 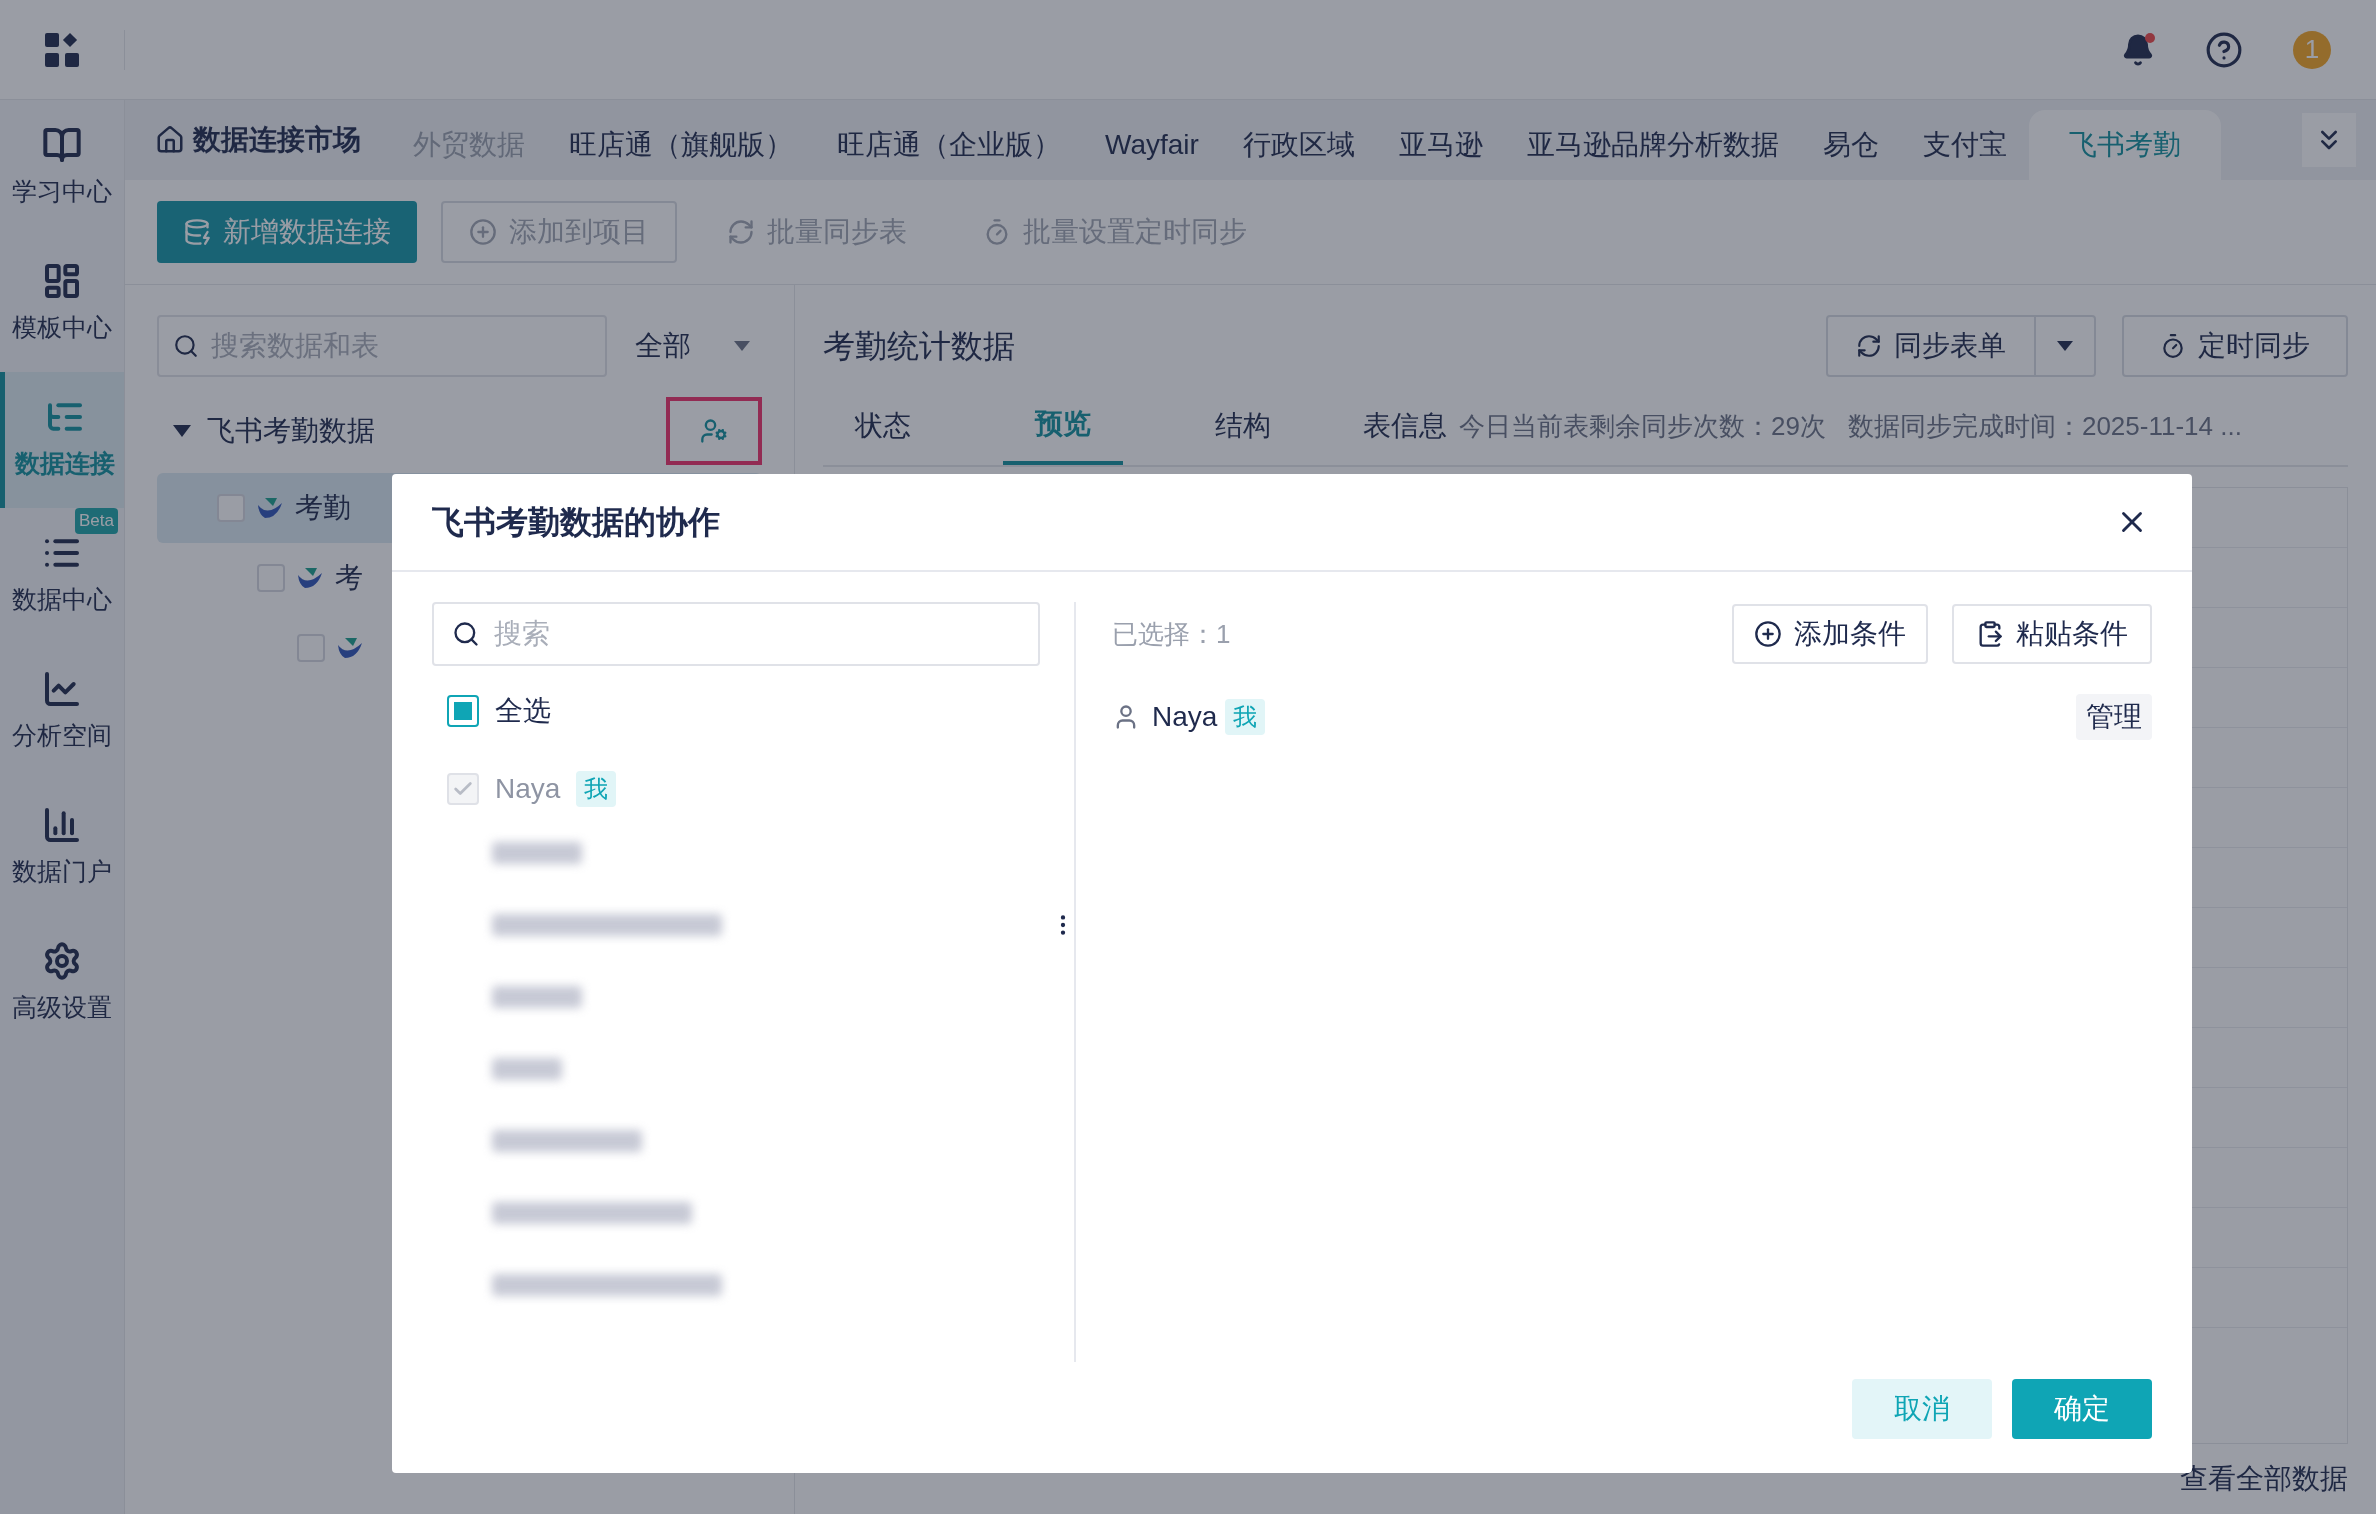 What do you see at coordinates (919, 346) in the screenshot?
I see `table-title: 考勤统计数据` at bounding box center [919, 346].